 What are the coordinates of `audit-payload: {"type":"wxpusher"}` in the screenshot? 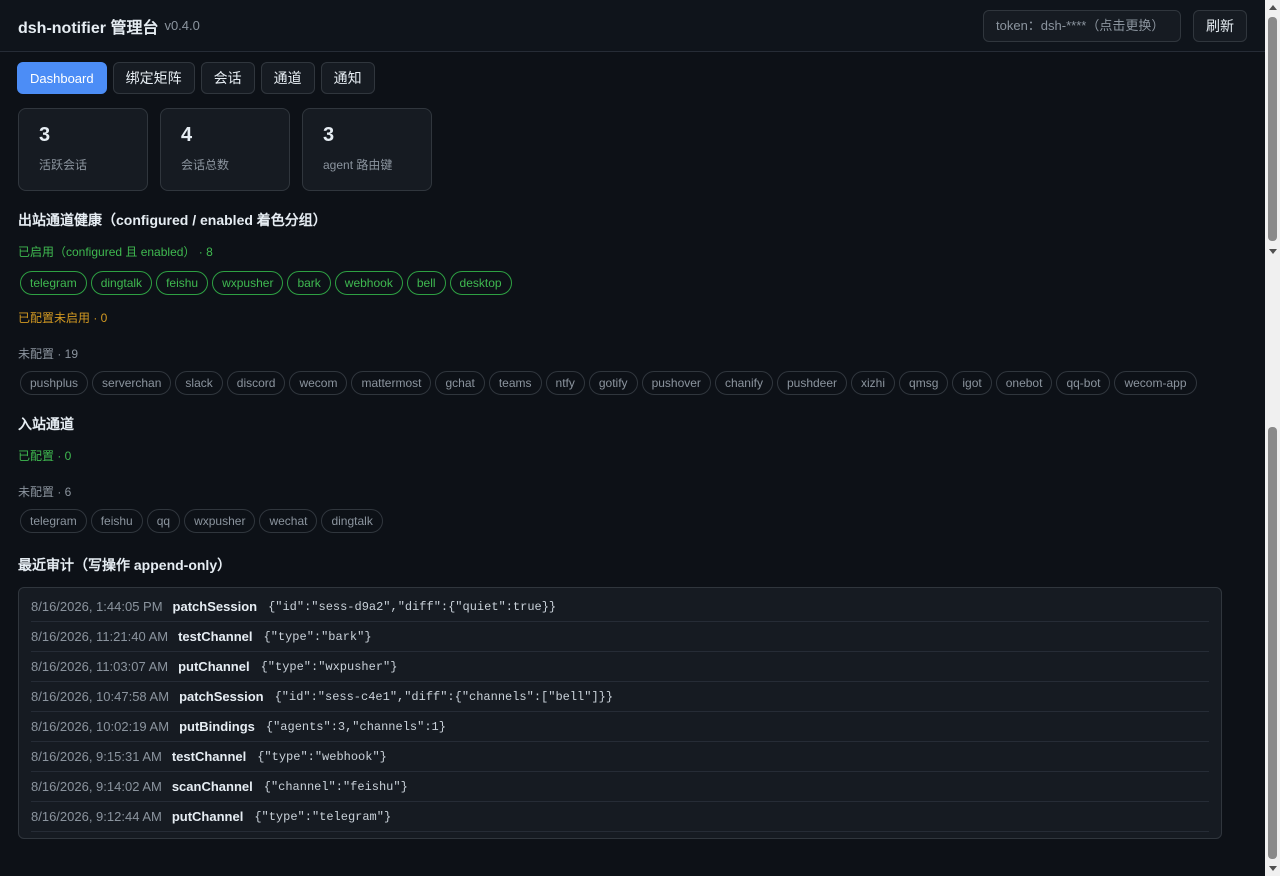 It's located at (329, 666).